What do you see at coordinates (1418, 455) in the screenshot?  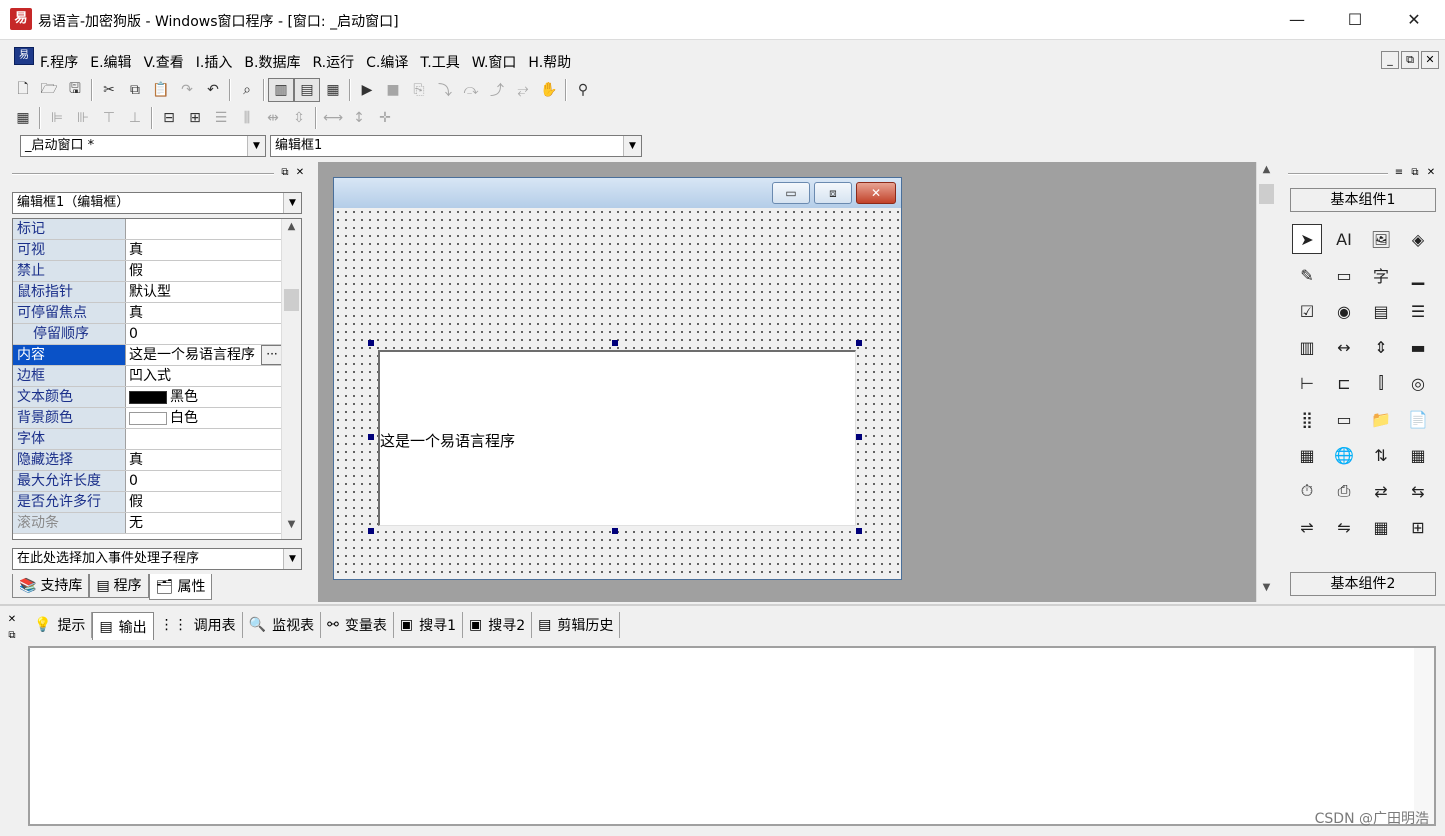 I see `calendar-icon: ▦` at bounding box center [1418, 455].